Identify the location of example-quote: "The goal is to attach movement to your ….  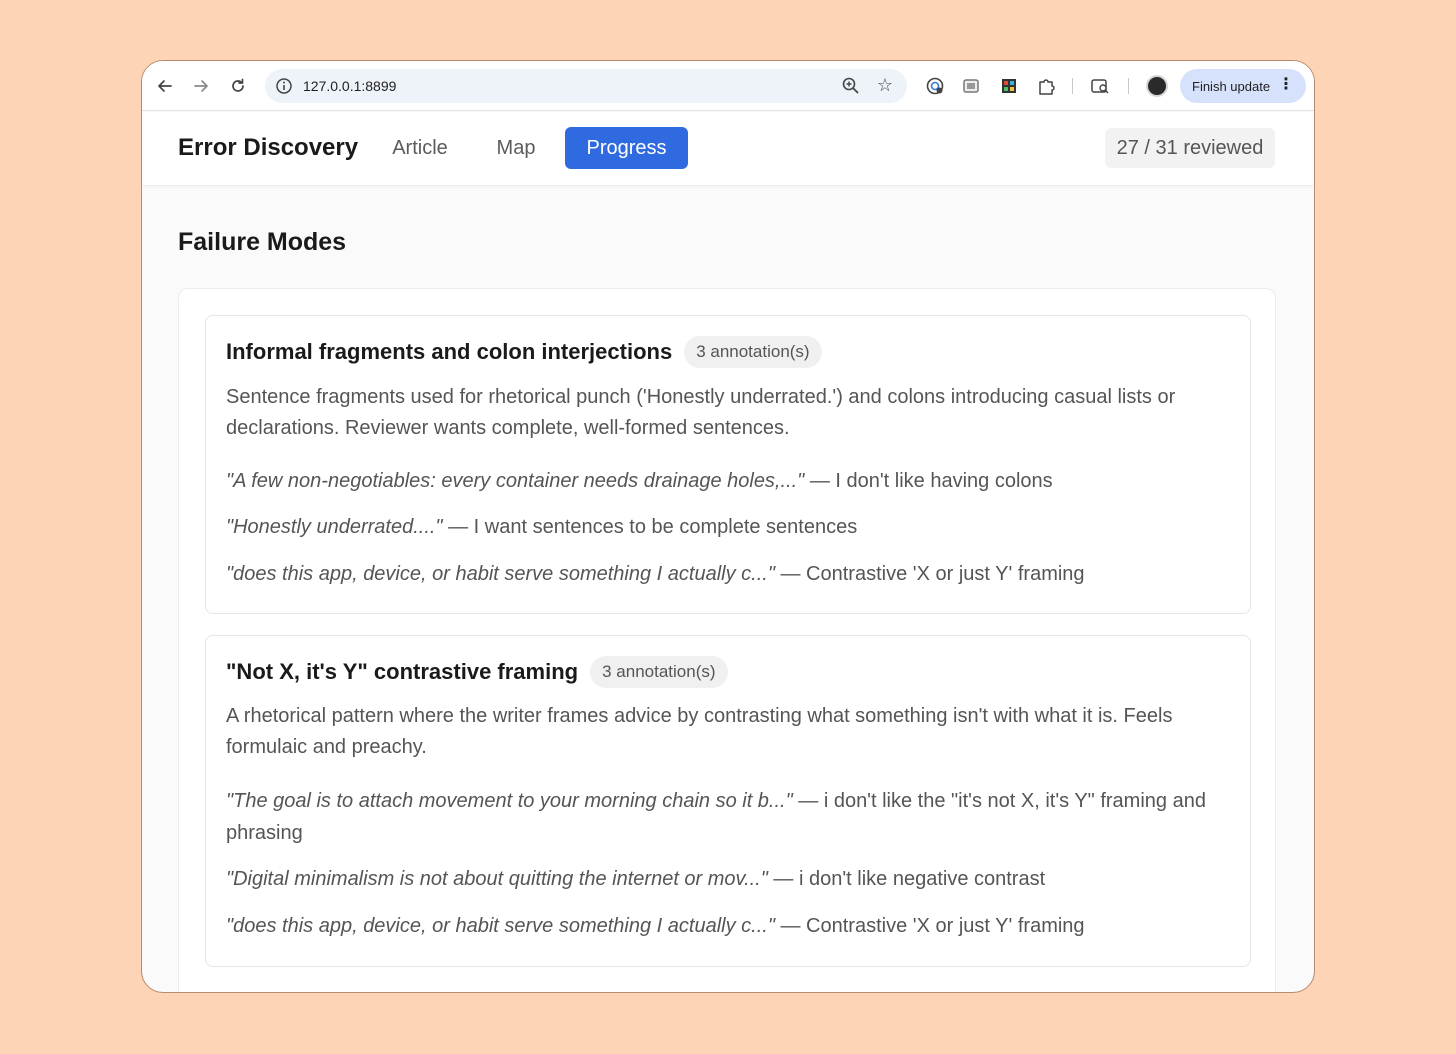
(509, 801).